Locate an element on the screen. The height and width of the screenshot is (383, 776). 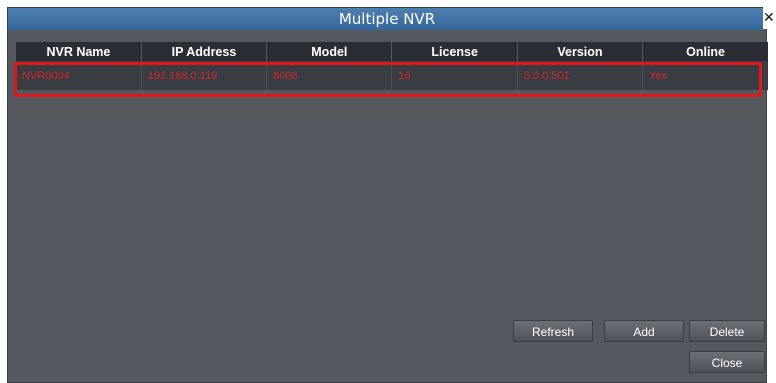
close-icon: ✕ is located at coordinates (769, 18).